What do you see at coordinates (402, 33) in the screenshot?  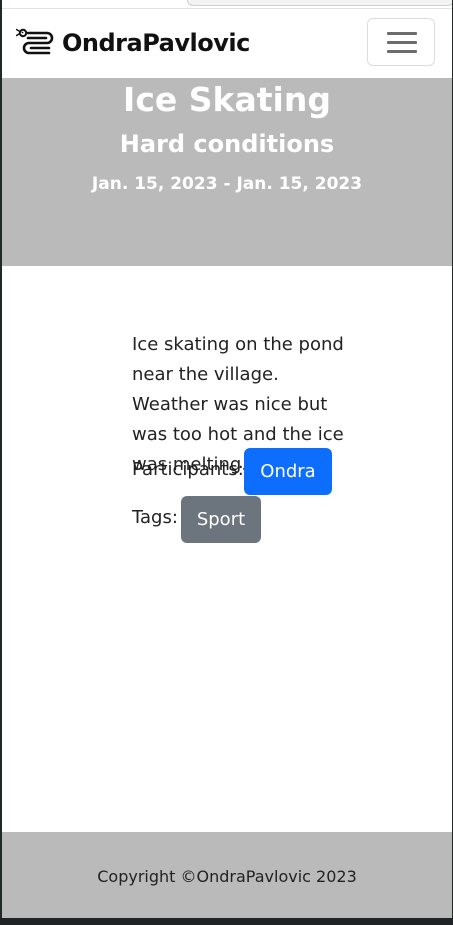 I see `hamburger-menu-icon` at bounding box center [402, 33].